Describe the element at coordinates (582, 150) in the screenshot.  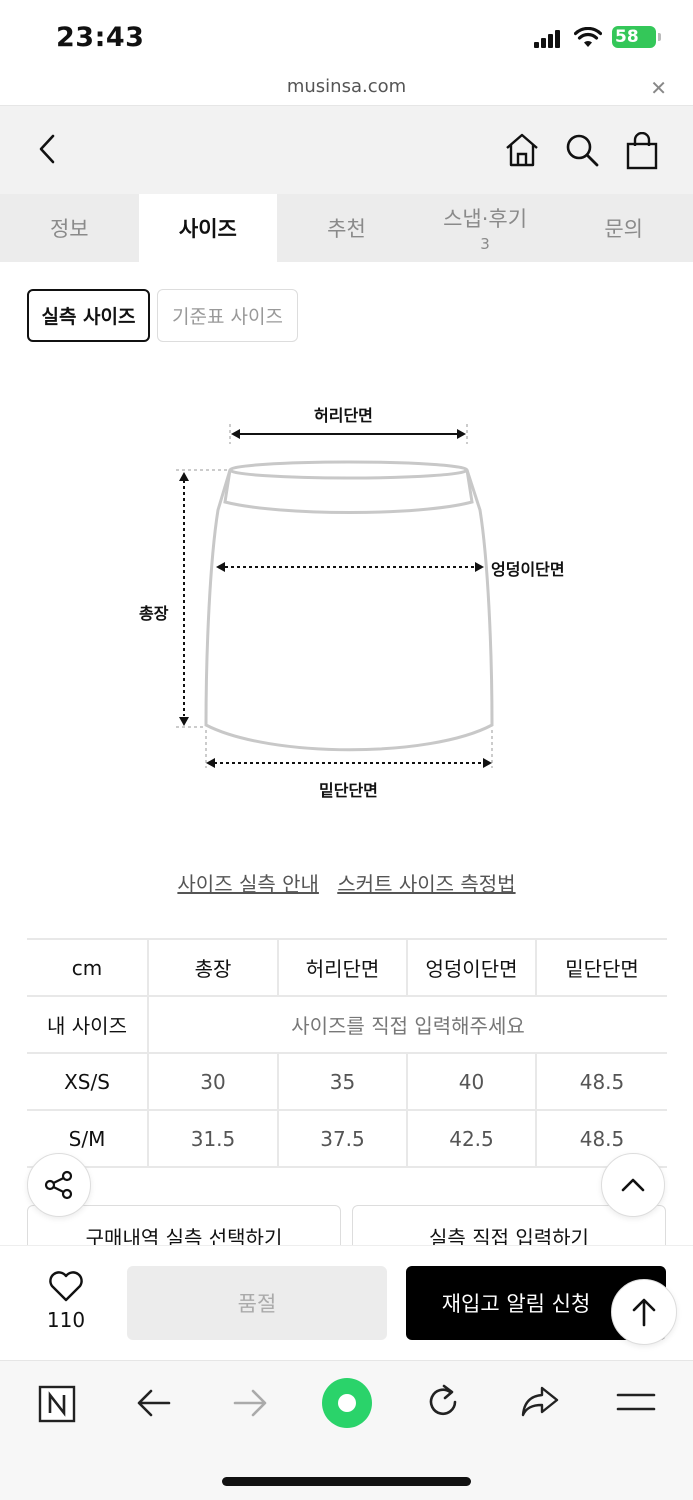
I see `search-icon` at that location.